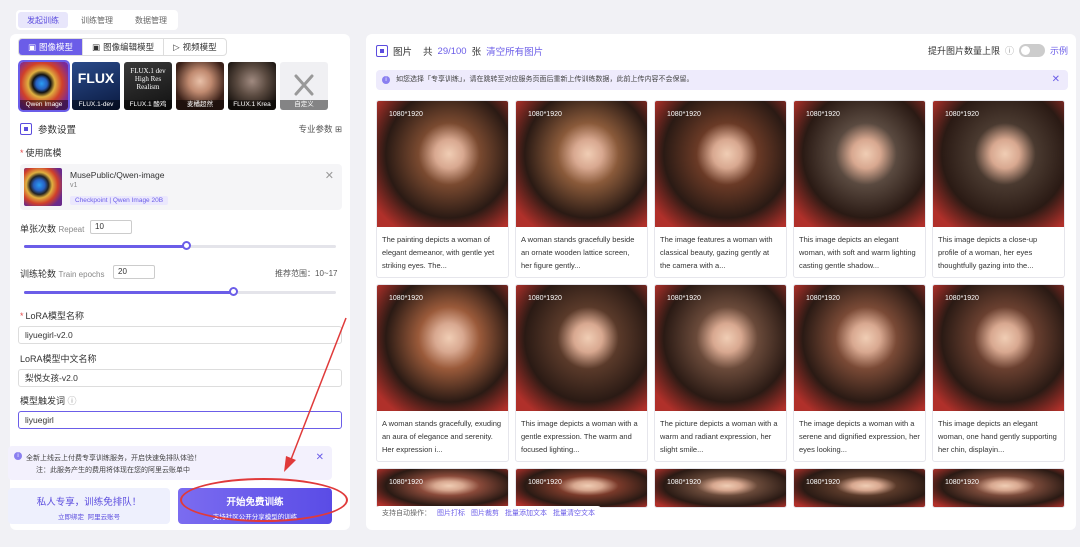  What do you see at coordinates (338, 129) in the screenshot?
I see `grid-icon: ⊞` at bounding box center [338, 129].